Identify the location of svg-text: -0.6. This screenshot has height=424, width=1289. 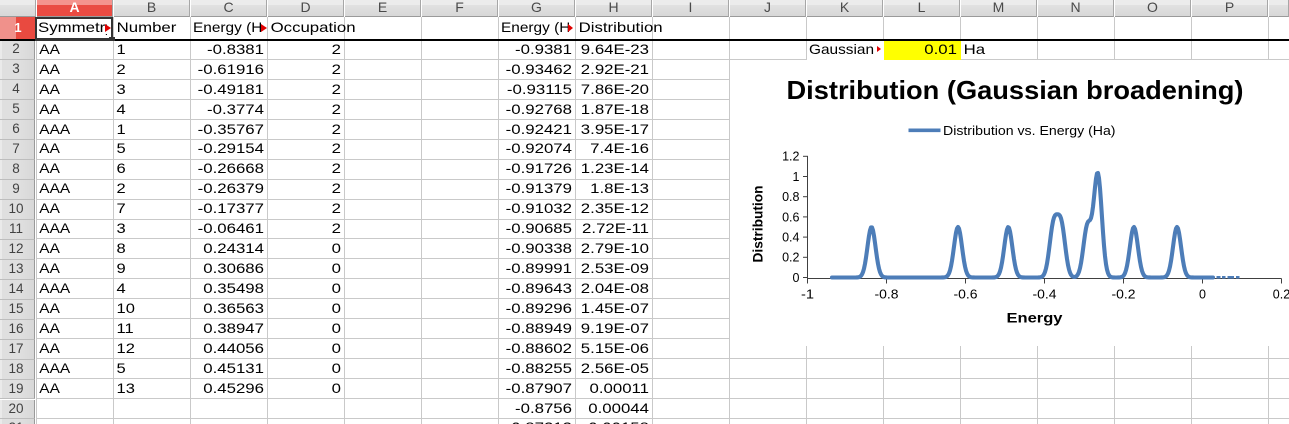
(966, 295).